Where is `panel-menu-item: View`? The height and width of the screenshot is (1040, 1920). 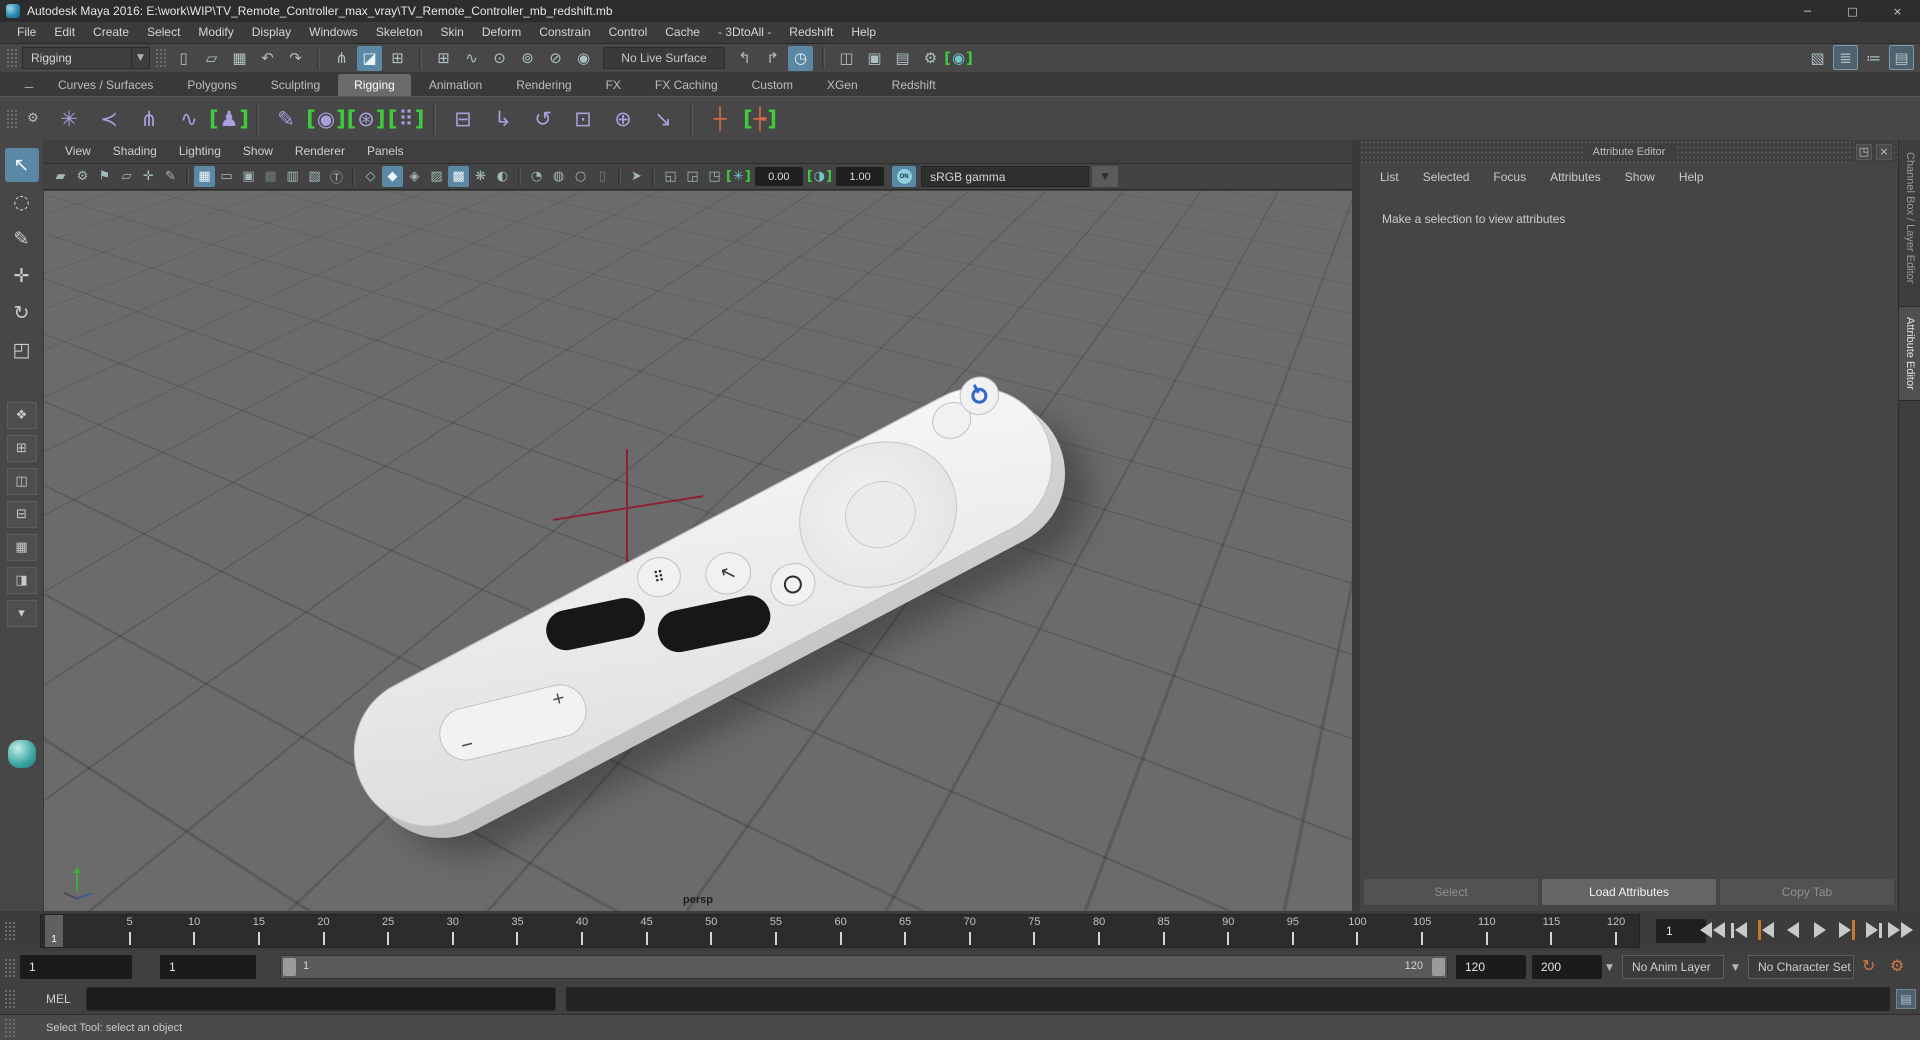
panel-menu-item: View is located at coordinates (78, 151).